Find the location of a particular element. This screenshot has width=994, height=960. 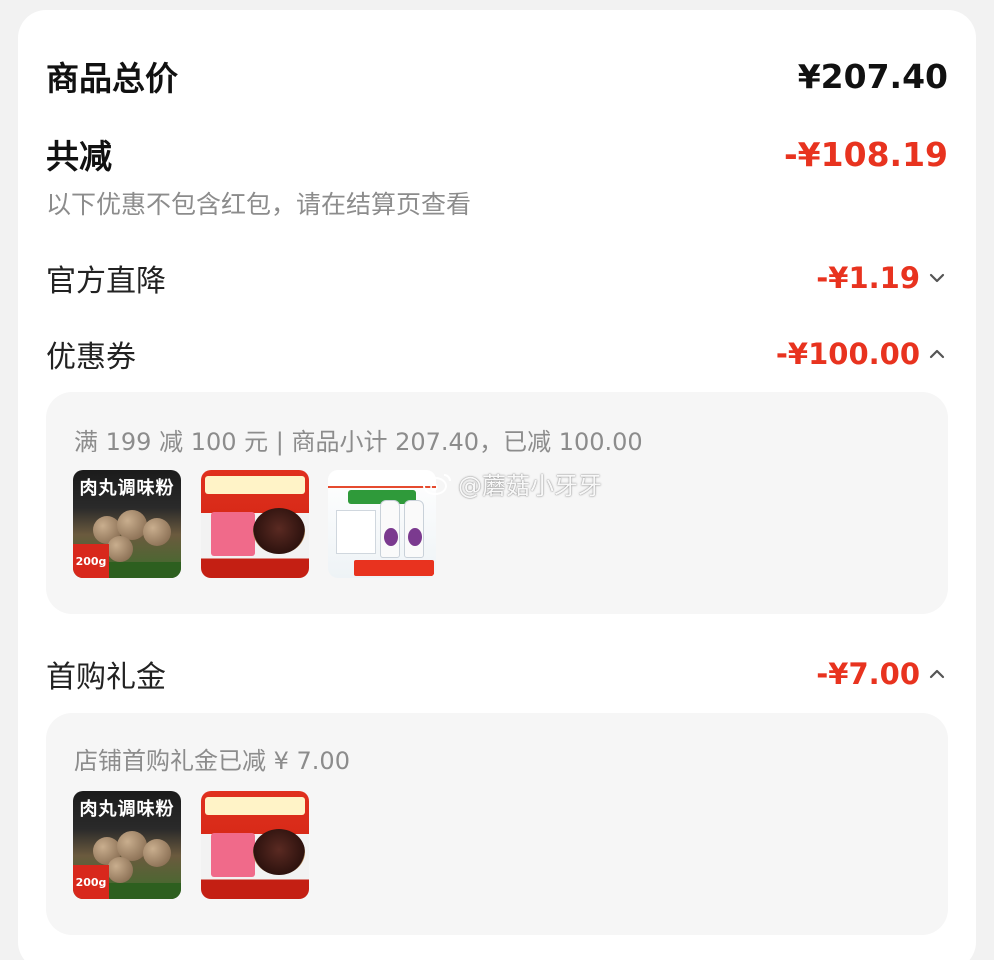

discount-note: 以下优惠不包含红包，请在结算页查看 is located at coordinates (259, 204).